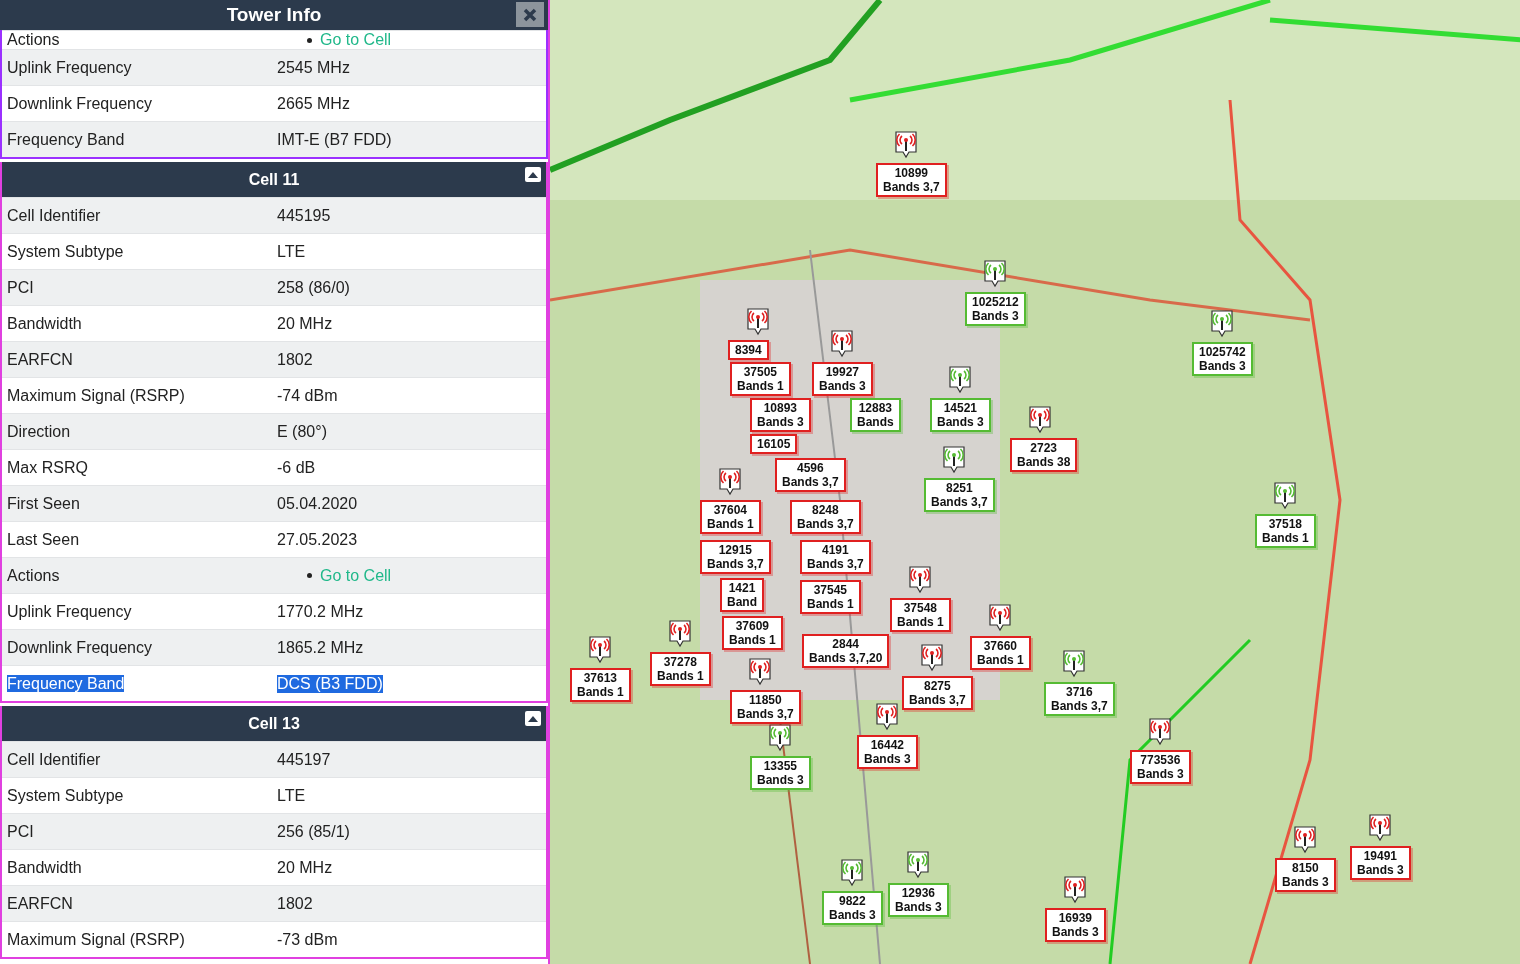 This screenshot has width=1520, height=964. I want to click on row-label: EARFCN, so click(40, 359).